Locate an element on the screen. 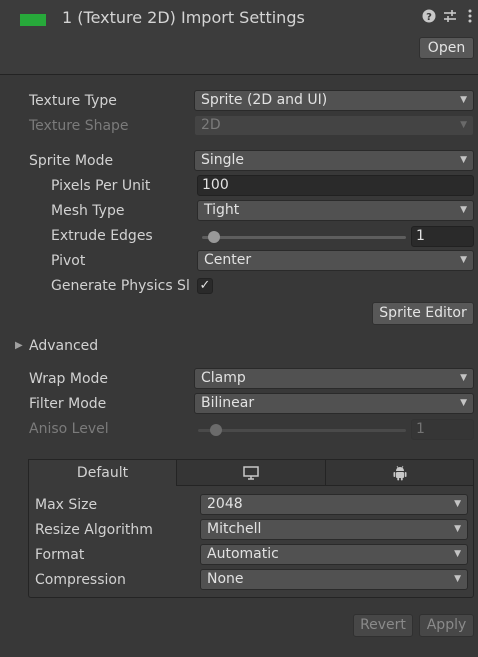 Image resolution: width=478 pixels, height=657 pixels. sprite-mode-dropdown: Single ▼ is located at coordinates (334, 160).